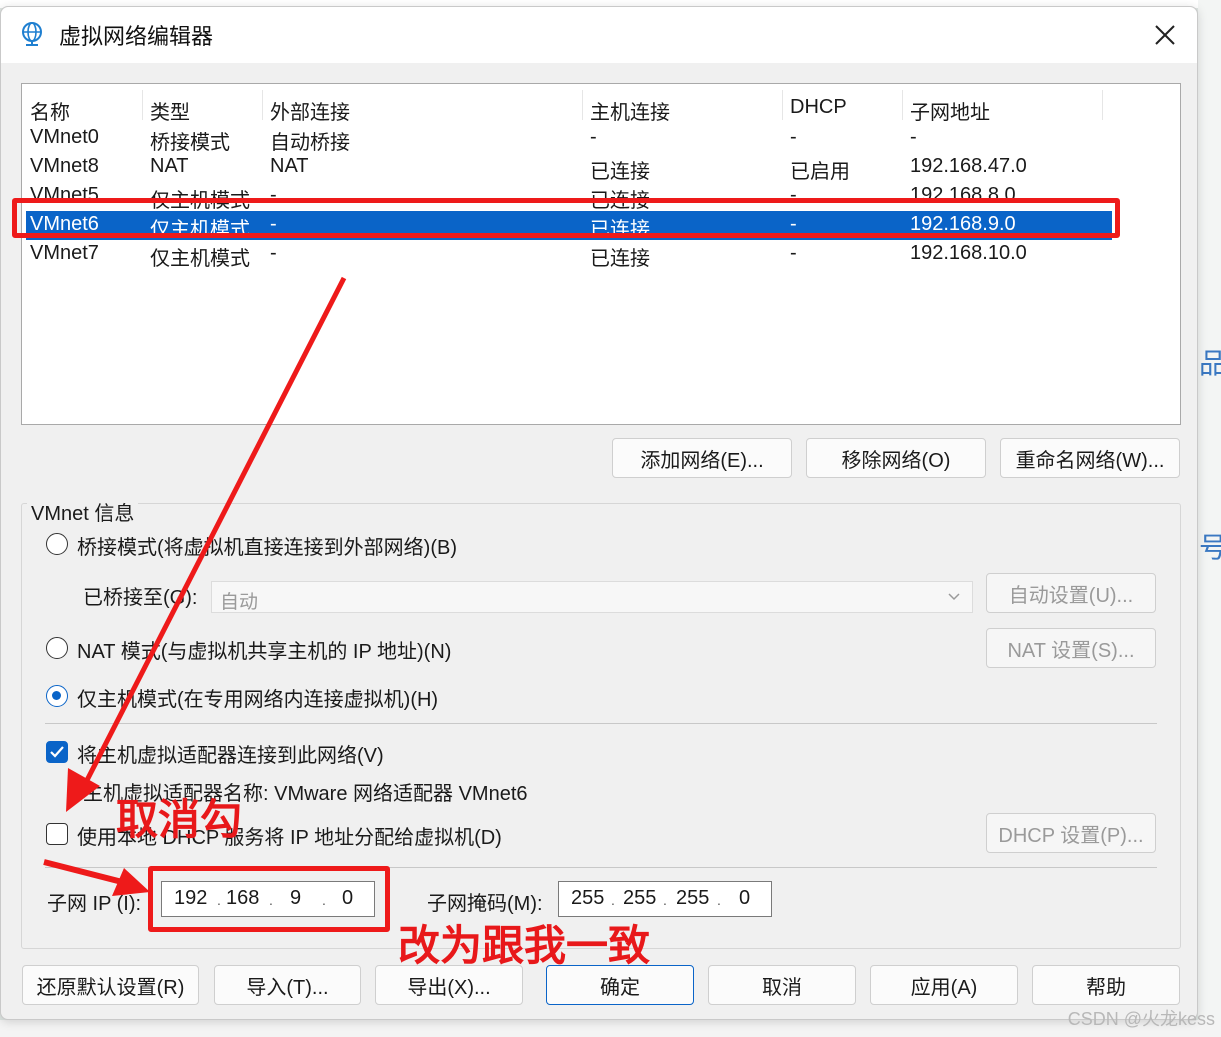 The image size is (1221, 1037). What do you see at coordinates (524, 945) in the screenshot?
I see `annotation-match-text: 改为跟我一致` at bounding box center [524, 945].